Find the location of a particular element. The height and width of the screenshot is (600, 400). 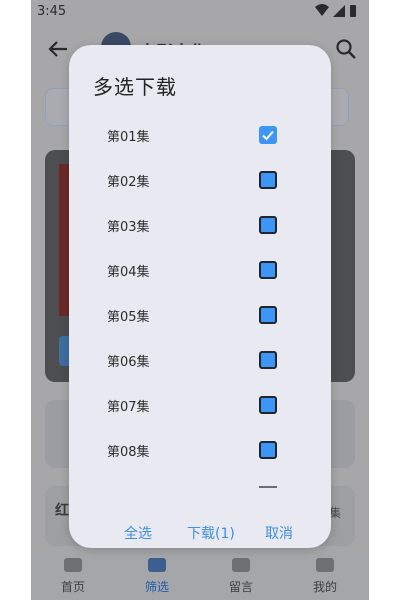

episode-label: 第06集 is located at coordinates (128, 362).